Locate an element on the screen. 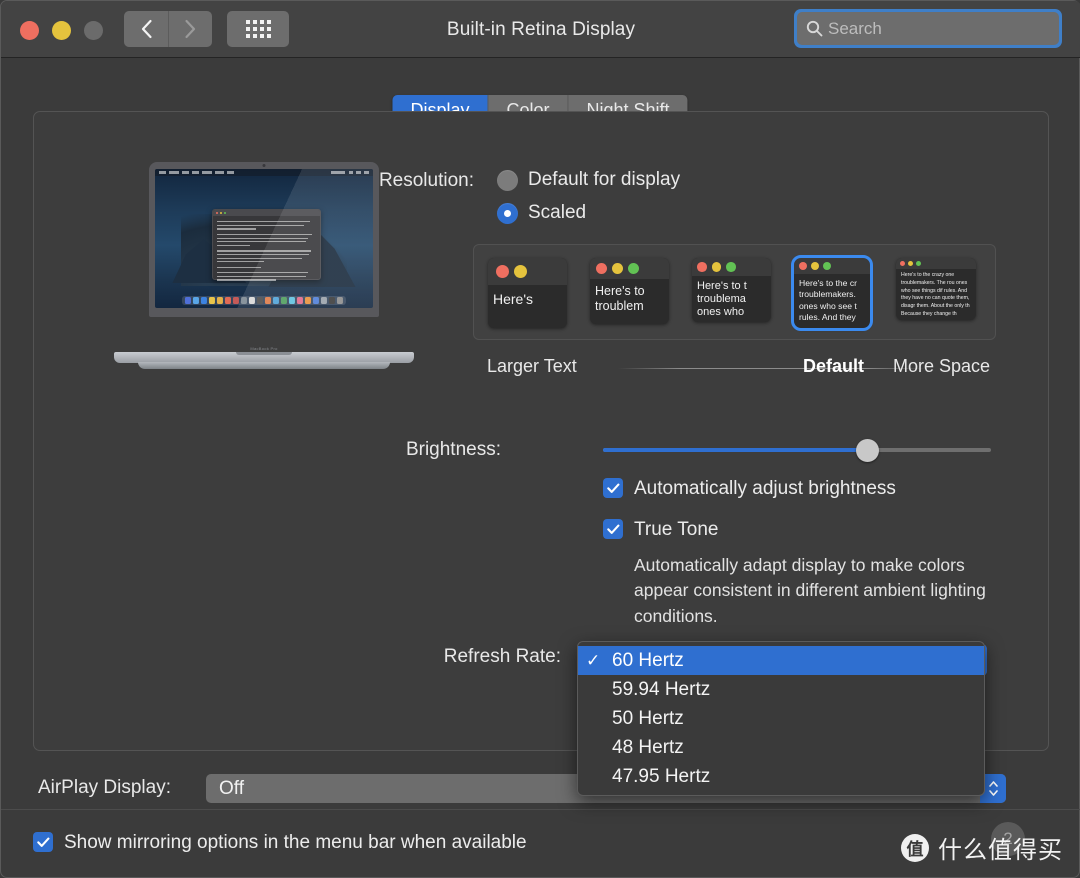 This screenshot has height=878, width=1080. show-all-button is located at coordinates (258, 29).